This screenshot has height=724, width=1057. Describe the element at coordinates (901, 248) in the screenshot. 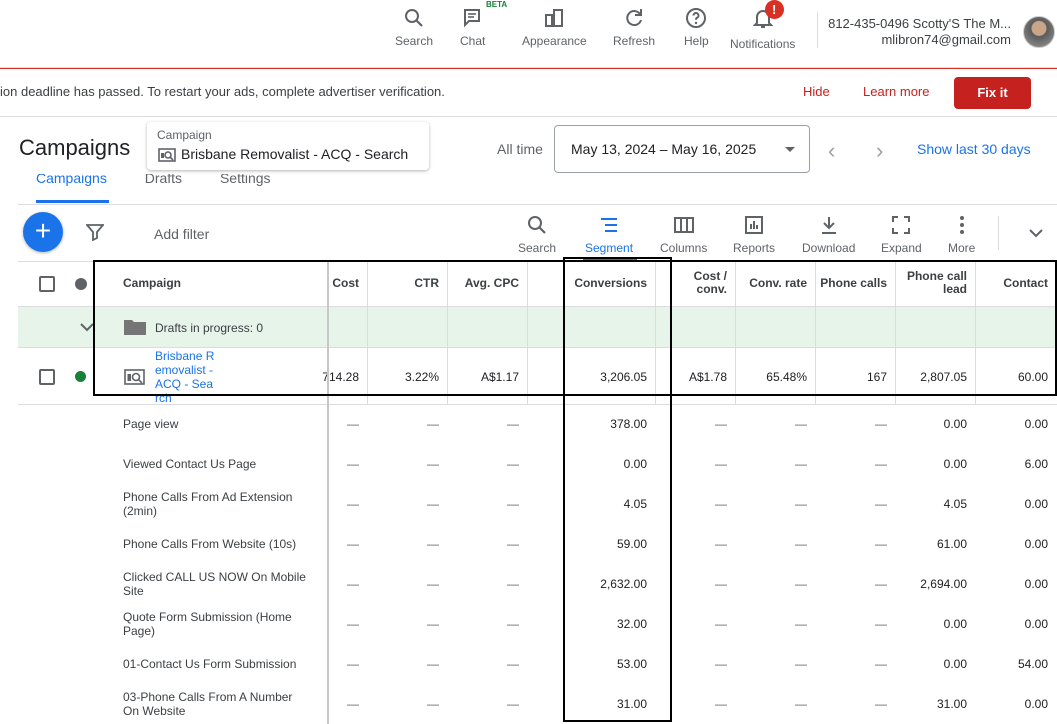

I see `toolbar-expand-label: Expand` at that location.